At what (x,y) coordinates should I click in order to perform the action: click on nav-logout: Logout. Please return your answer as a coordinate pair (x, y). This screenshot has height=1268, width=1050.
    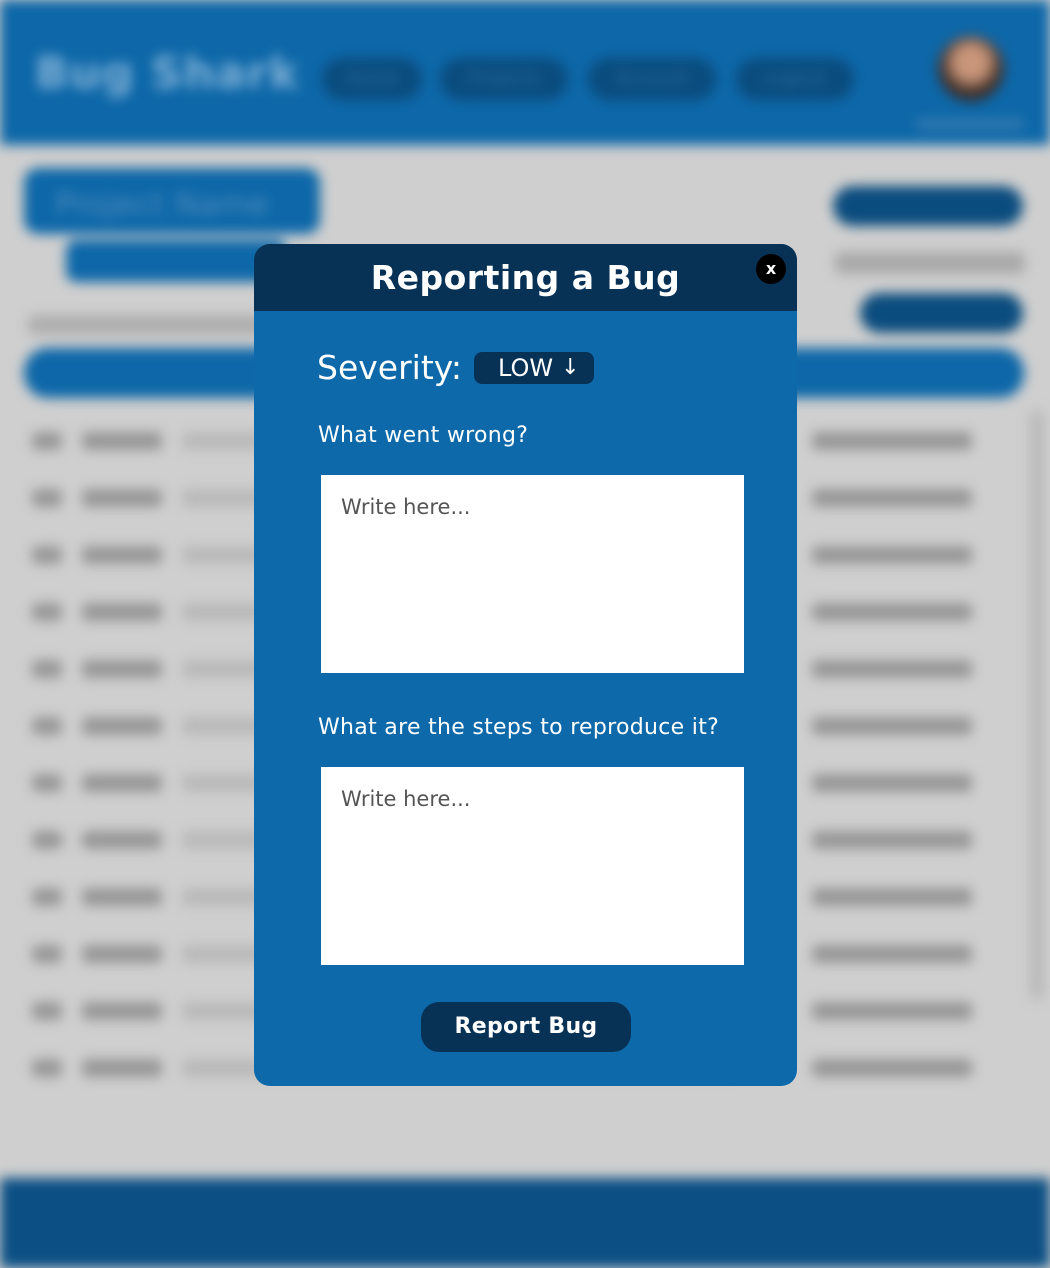
    Looking at the image, I should click on (795, 79).